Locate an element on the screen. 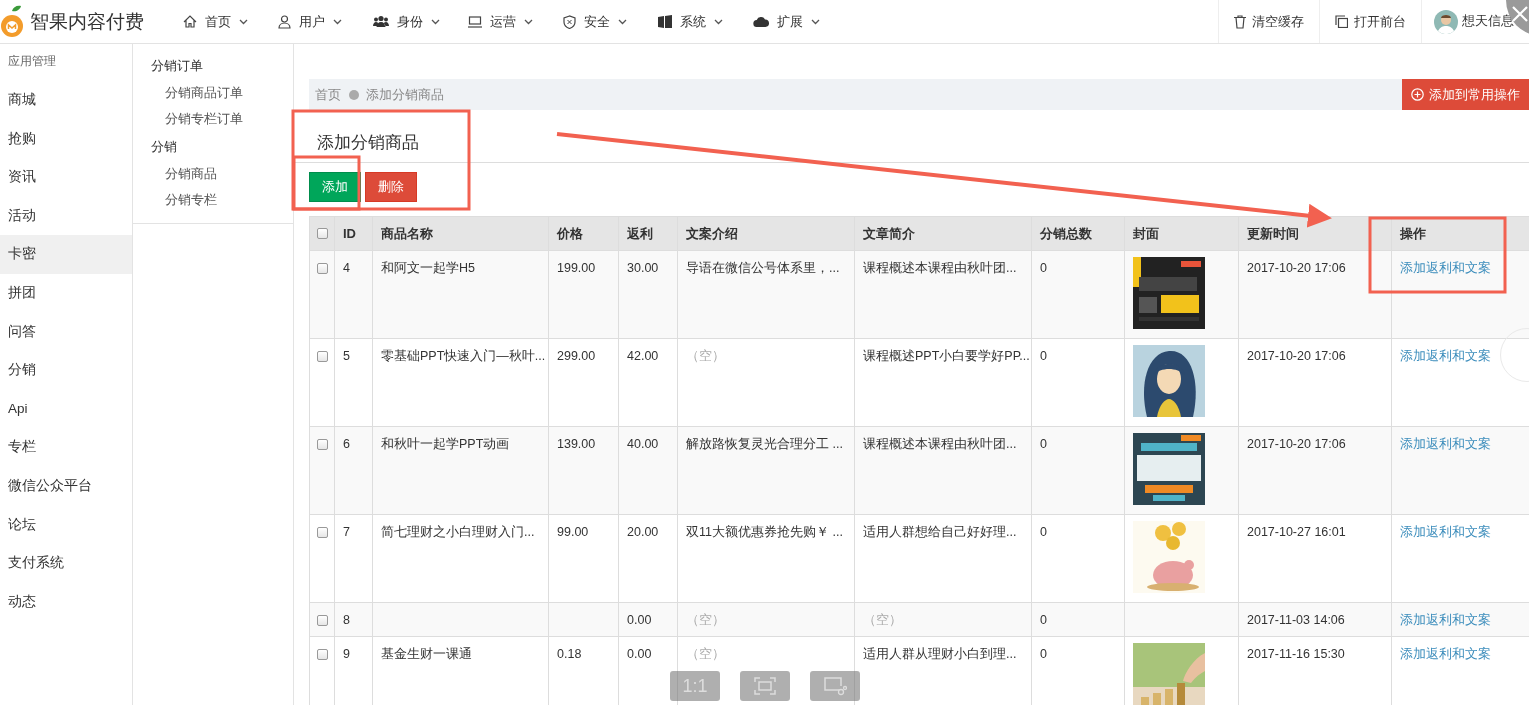  column-header: 封面 is located at coordinates (1181, 233).